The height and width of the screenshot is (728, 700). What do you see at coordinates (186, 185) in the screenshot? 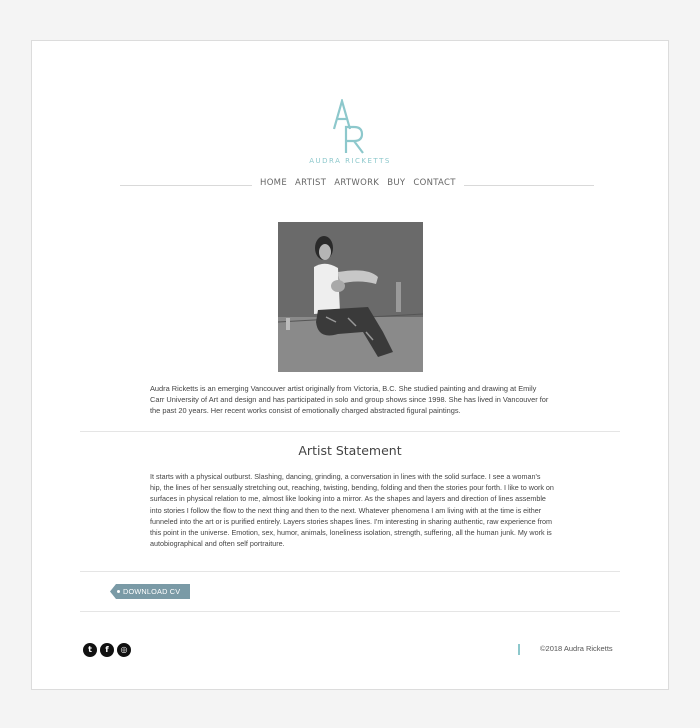
I see `nav-divider-left` at bounding box center [186, 185].